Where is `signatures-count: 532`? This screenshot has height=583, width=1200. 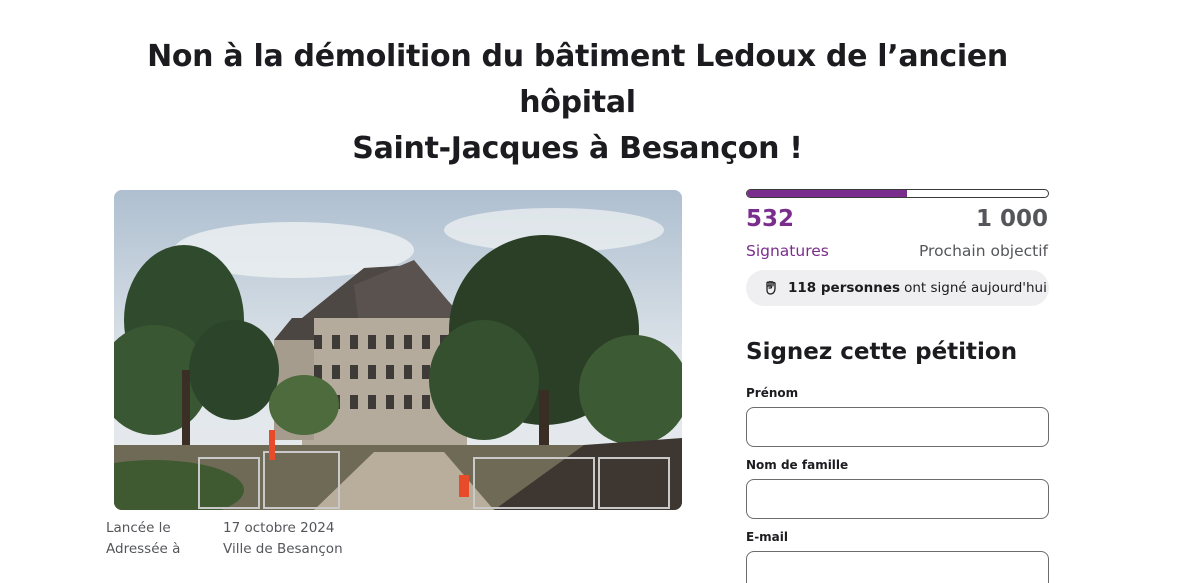 signatures-count: 532 is located at coordinates (770, 219).